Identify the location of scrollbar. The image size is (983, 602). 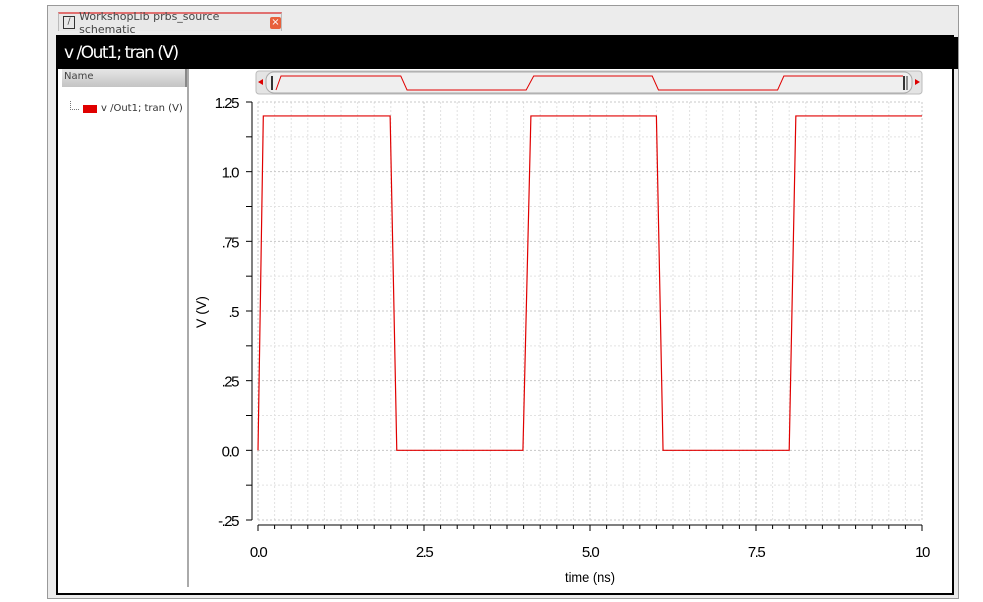
(589, 82).